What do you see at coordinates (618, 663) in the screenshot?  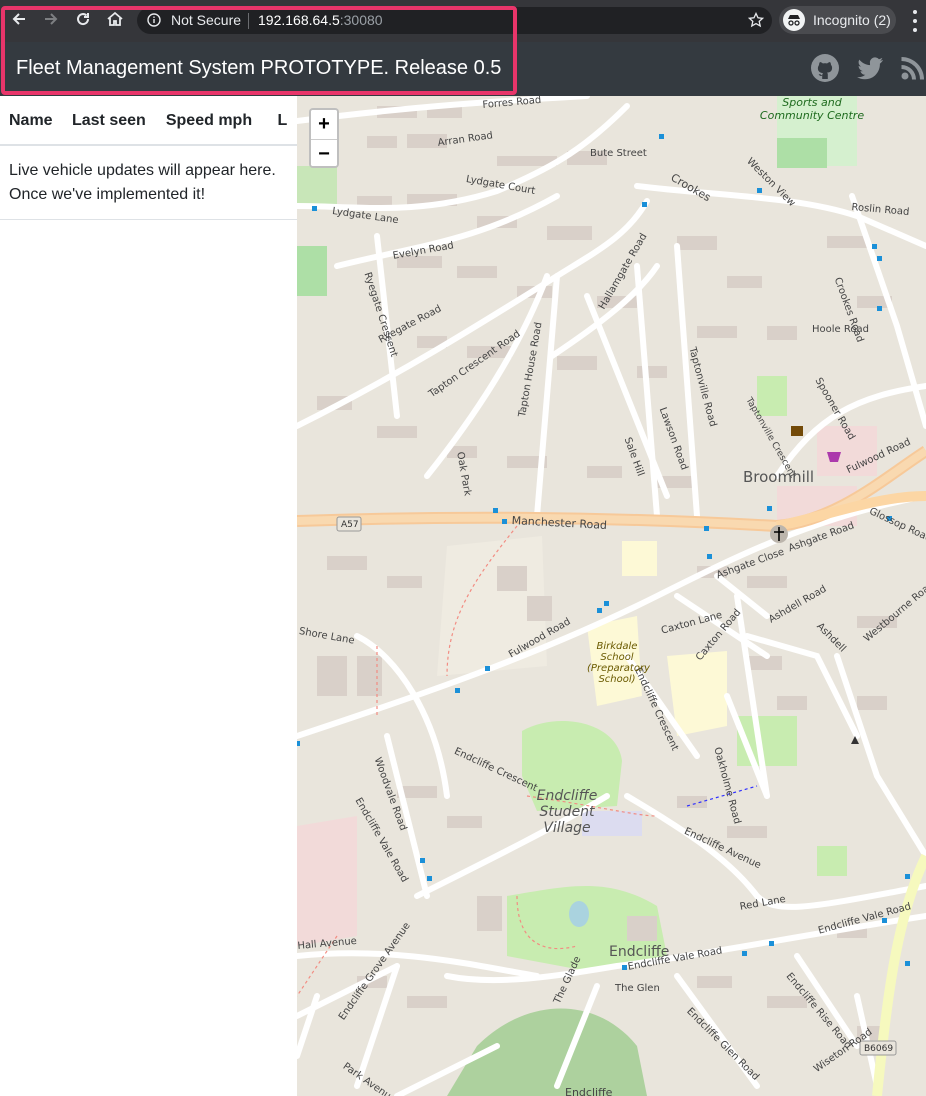 I see `map-label-birkdale: Birkdale School (Preparatory School)` at bounding box center [618, 663].